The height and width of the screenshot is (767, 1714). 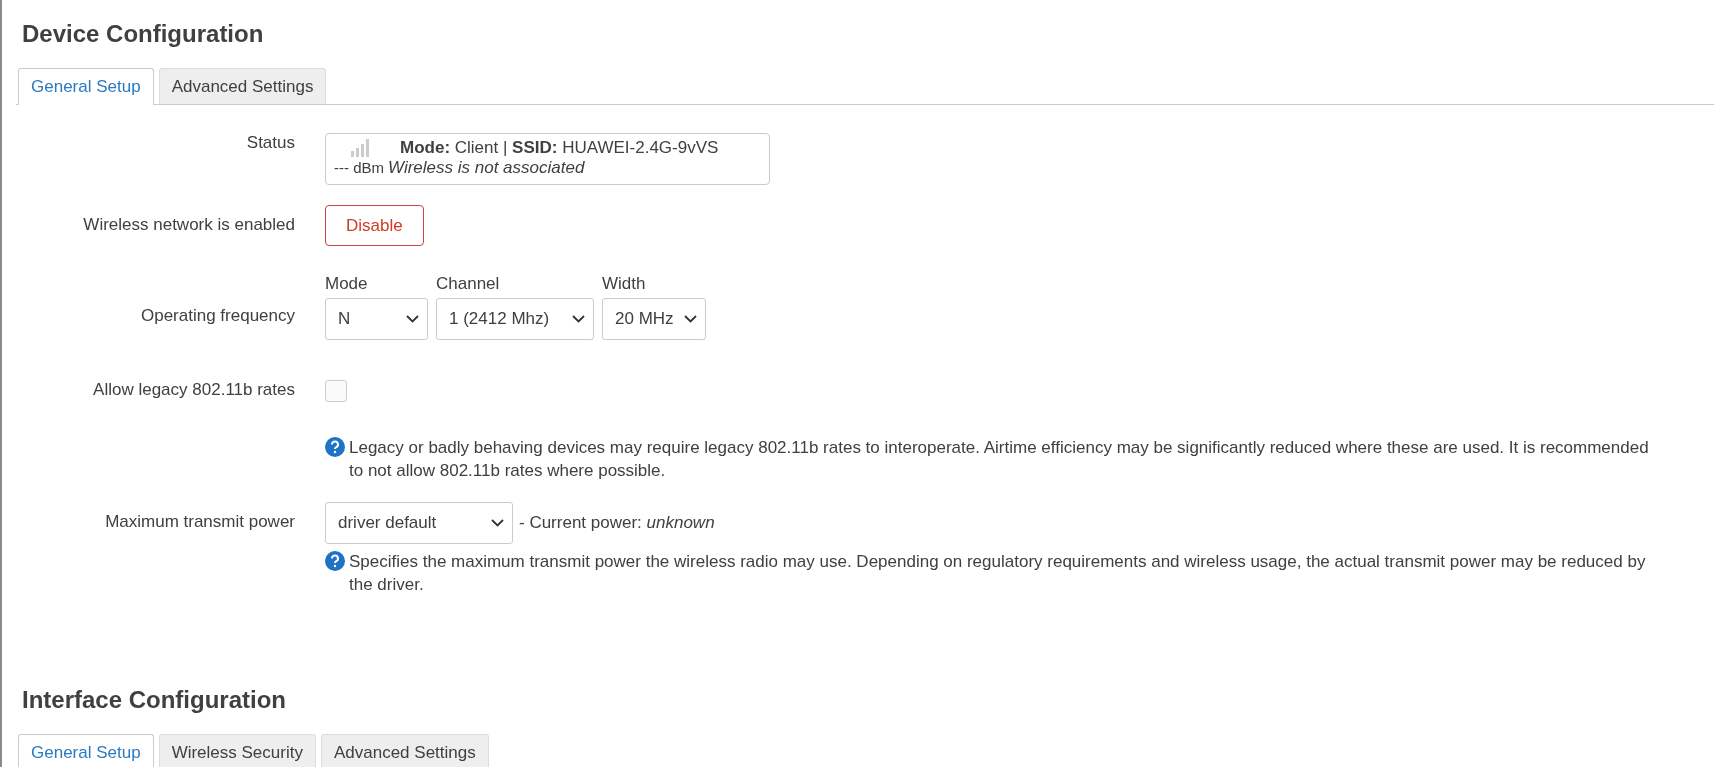 I want to click on section-title: Interface Configuration, so click(x=154, y=699).